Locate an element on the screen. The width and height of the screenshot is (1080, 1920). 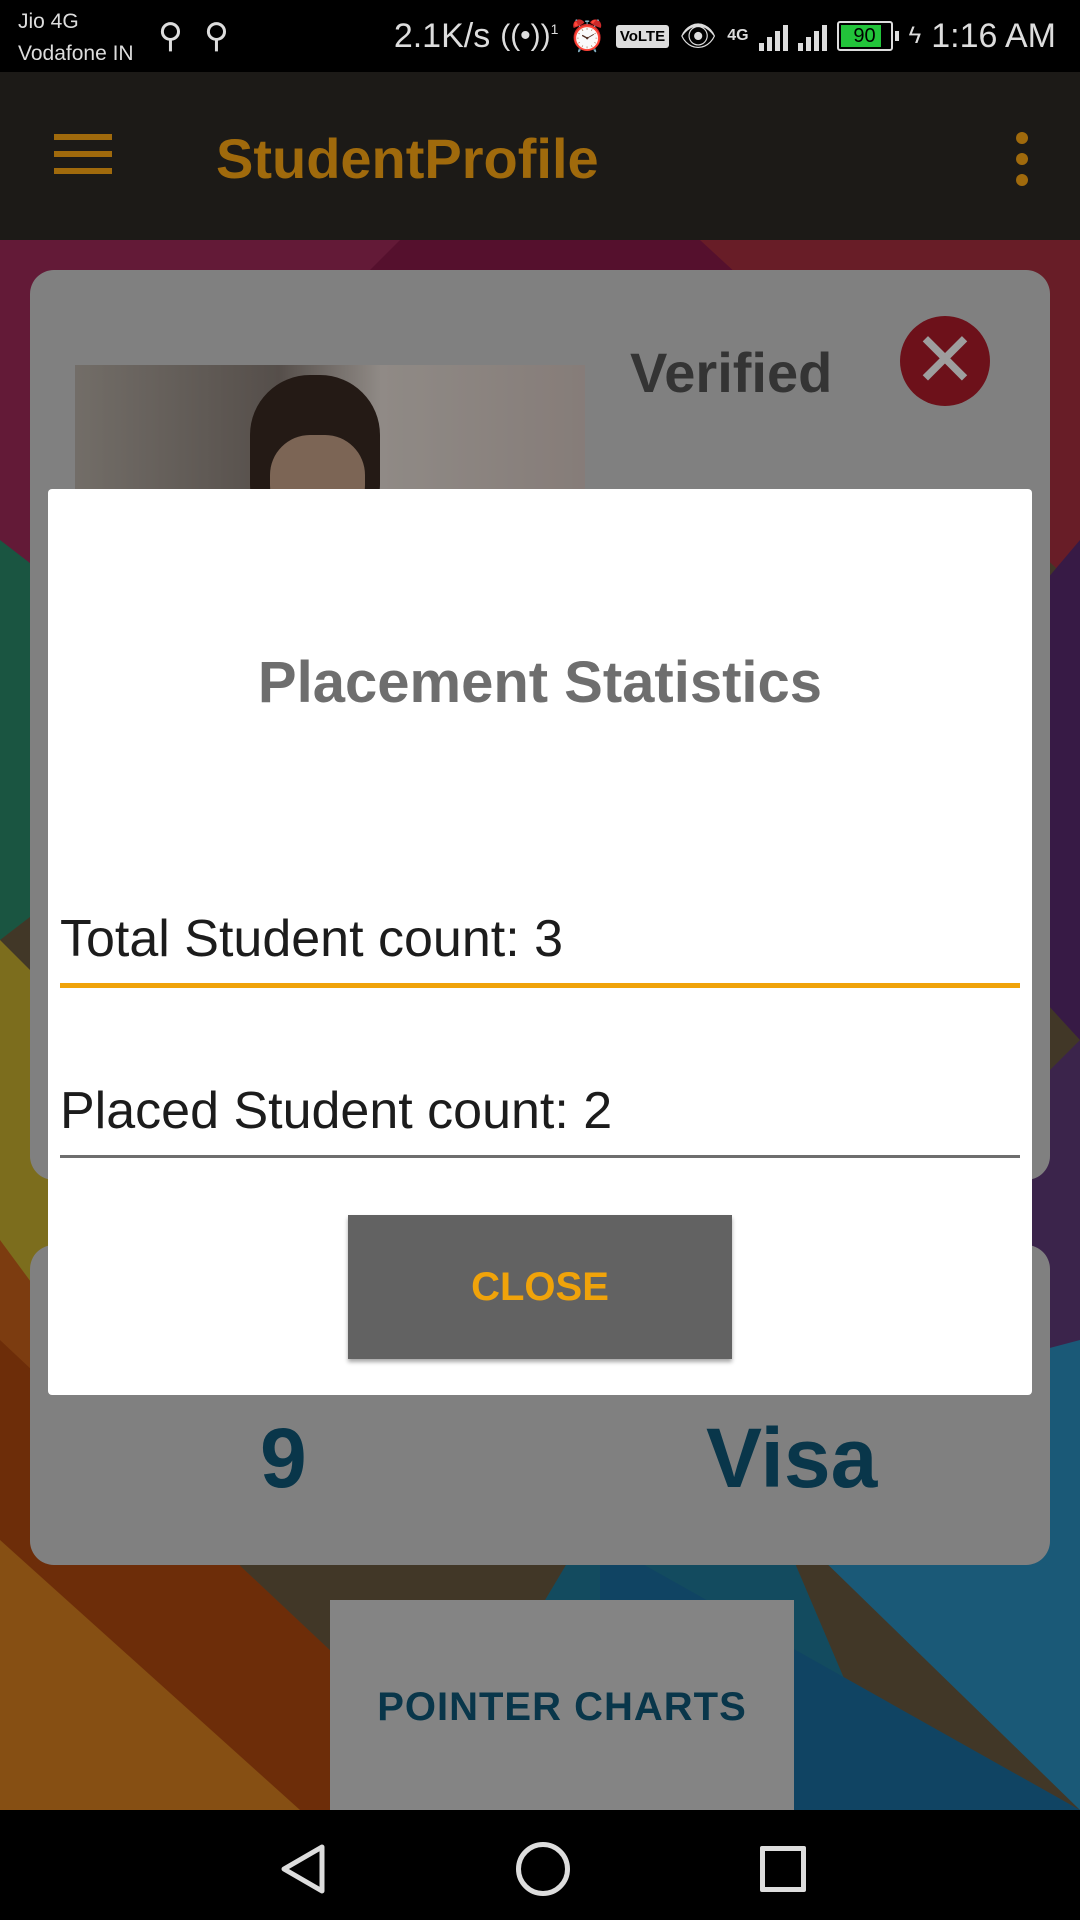
close-button-label: CLOSE is located at coordinates (540, 1286).